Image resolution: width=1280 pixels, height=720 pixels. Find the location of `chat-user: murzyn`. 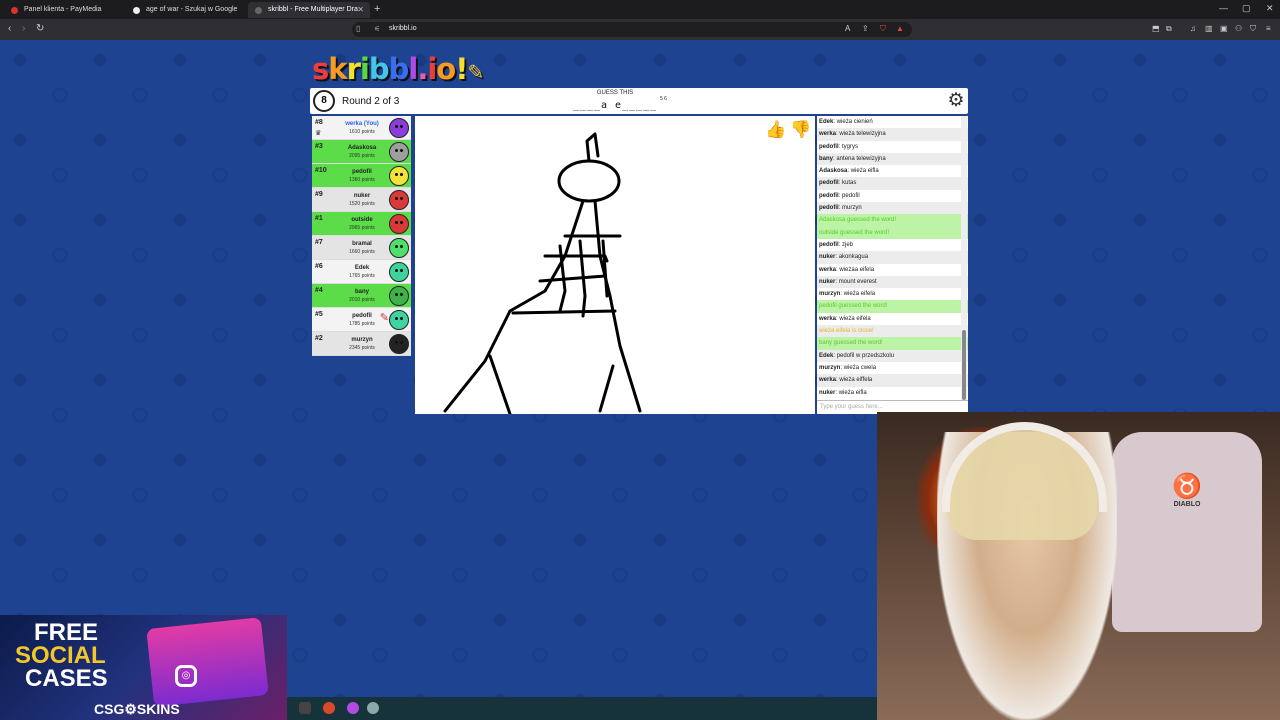

chat-user: murzyn is located at coordinates (830, 294).